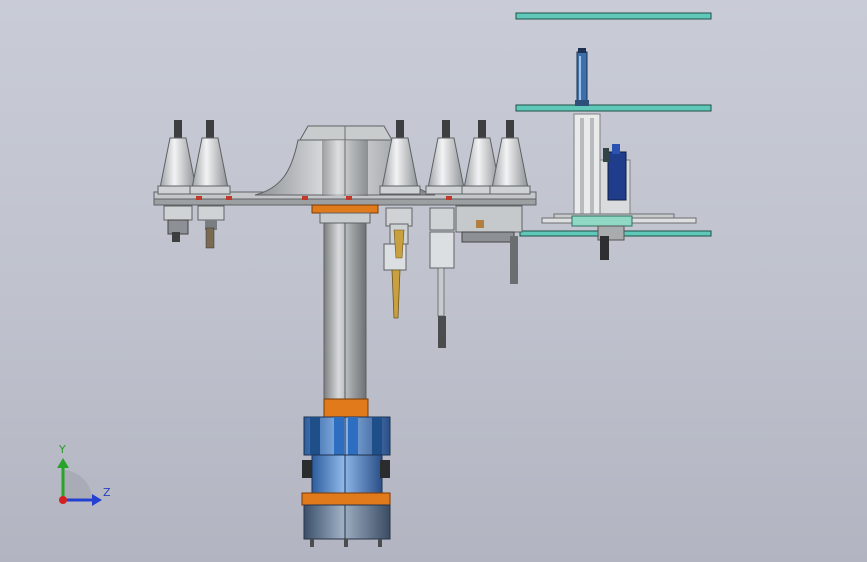 The image size is (867, 562). Describe the element at coordinates (613, 16) in the screenshot. I see `shelf-top` at that location.